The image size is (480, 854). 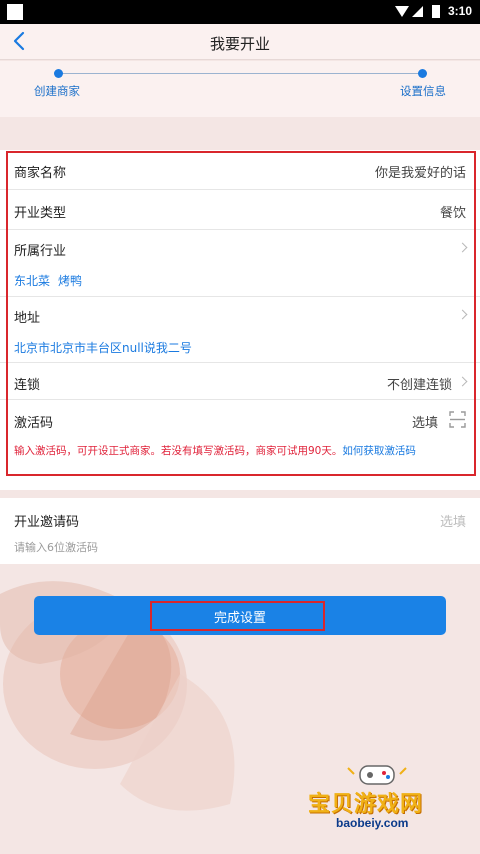 What do you see at coordinates (402, 11) in the screenshot?
I see `wifi-icon` at bounding box center [402, 11].